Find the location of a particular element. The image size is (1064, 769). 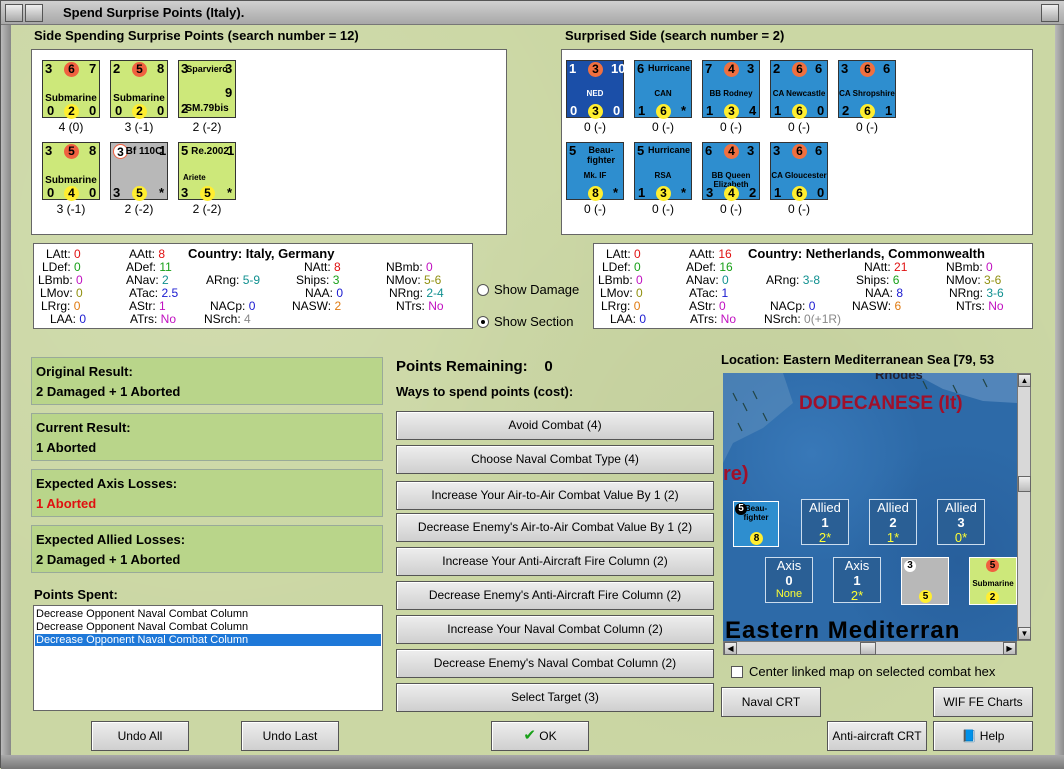

map-counter-beaufighter: 5 Beau-fighter 8 is located at coordinates (756, 524).